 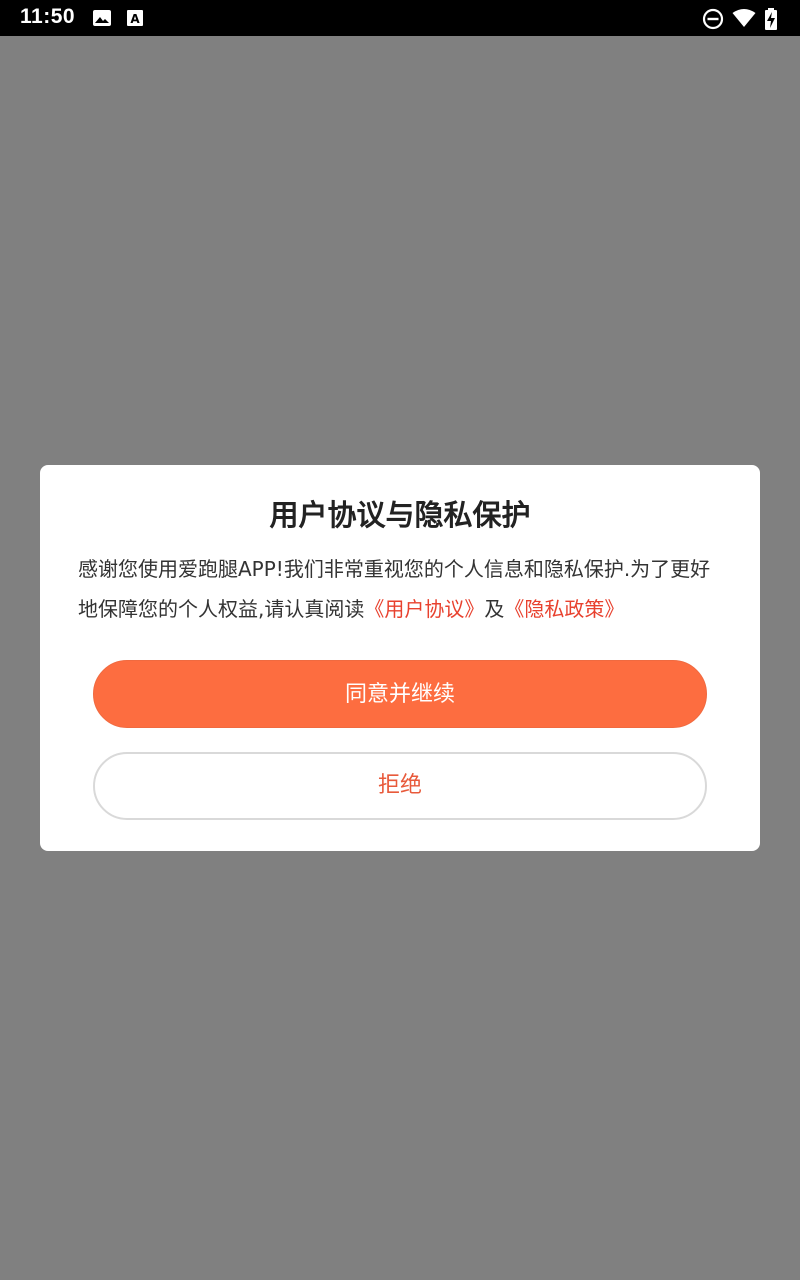 What do you see at coordinates (48, 16) in the screenshot?
I see `status-time: 11:50` at bounding box center [48, 16].